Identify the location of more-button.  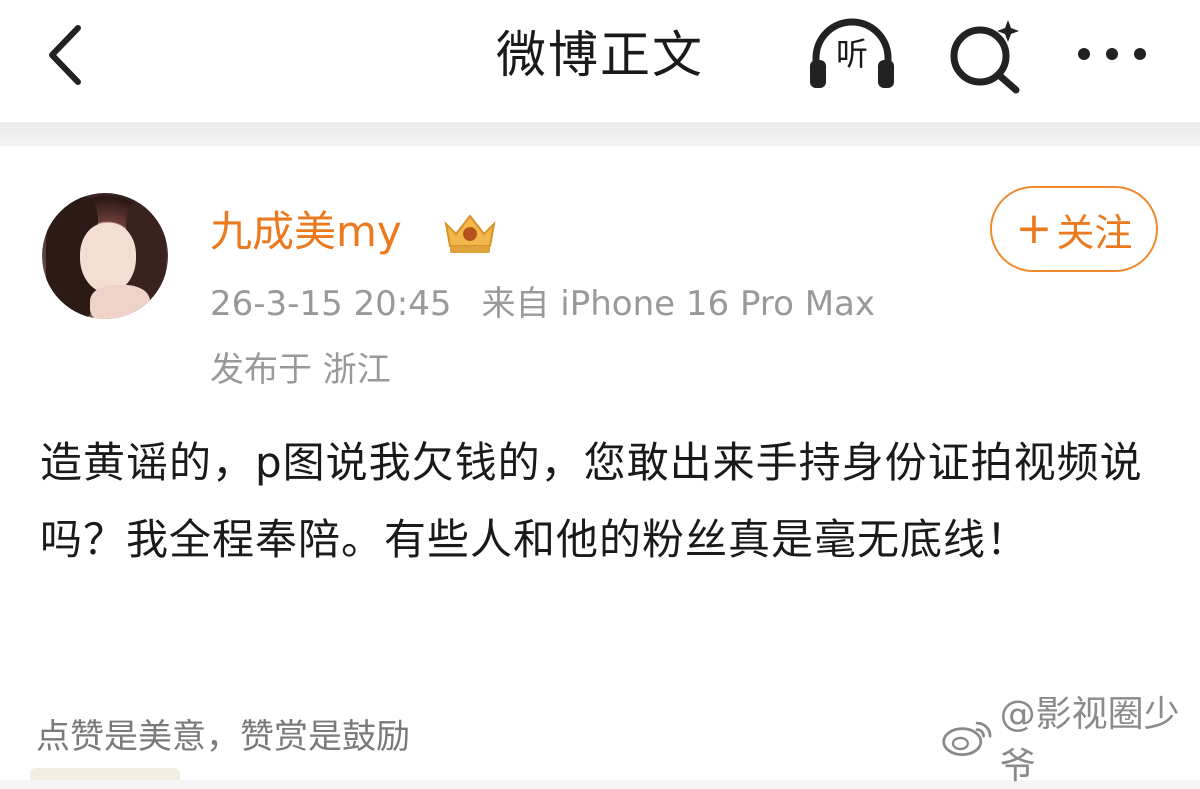
(1116, 54).